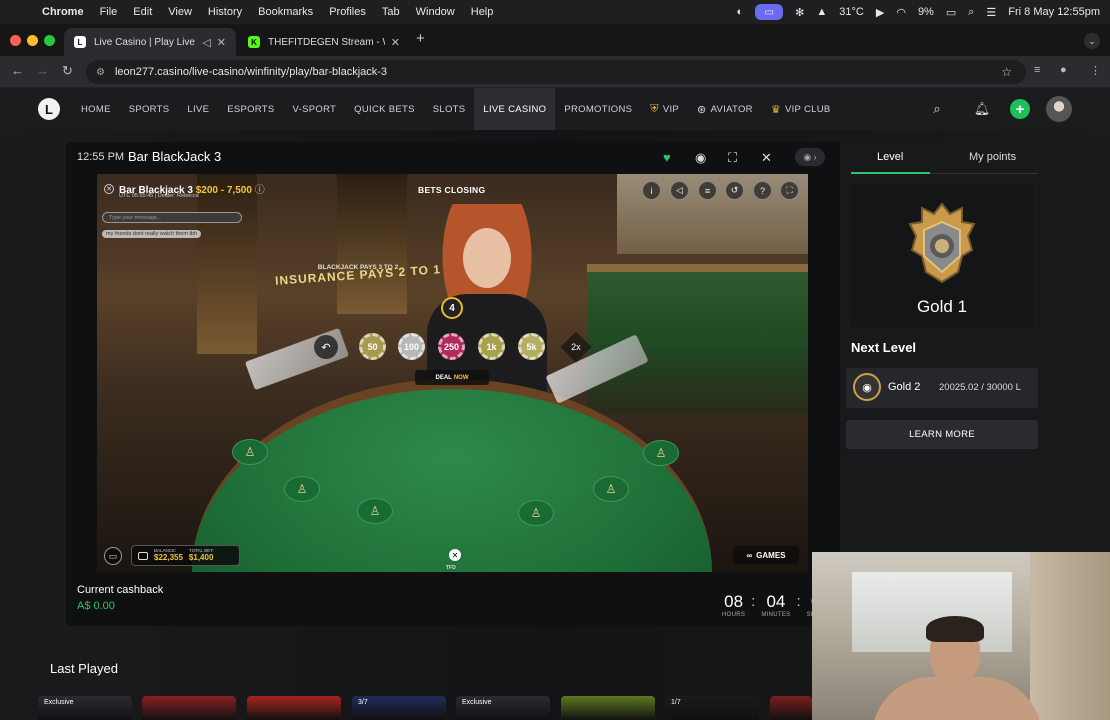 This screenshot has height=720, width=1110. What do you see at coordinates (324, 42) in the screenshot?
I see `tab-stream: K THEFITDEGEN Stream - Watch ✕` at bounding box center [324, 42].